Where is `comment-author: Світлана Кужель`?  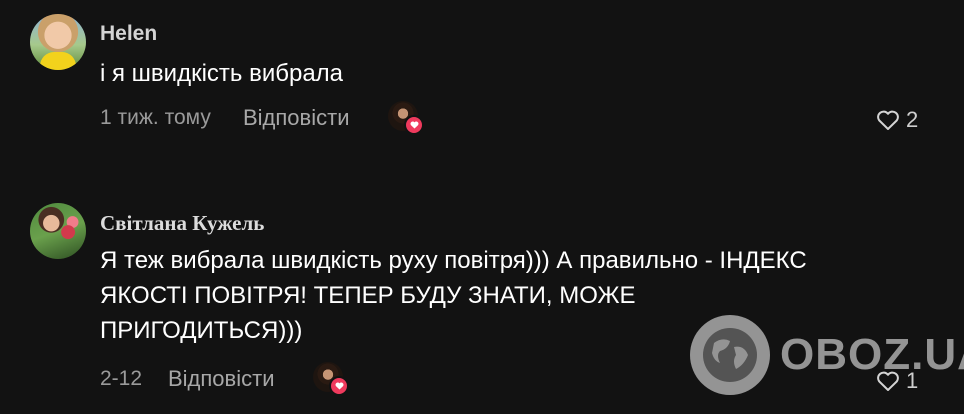
comment-author: Світлана Кужель is located at coordinates (182, 223).